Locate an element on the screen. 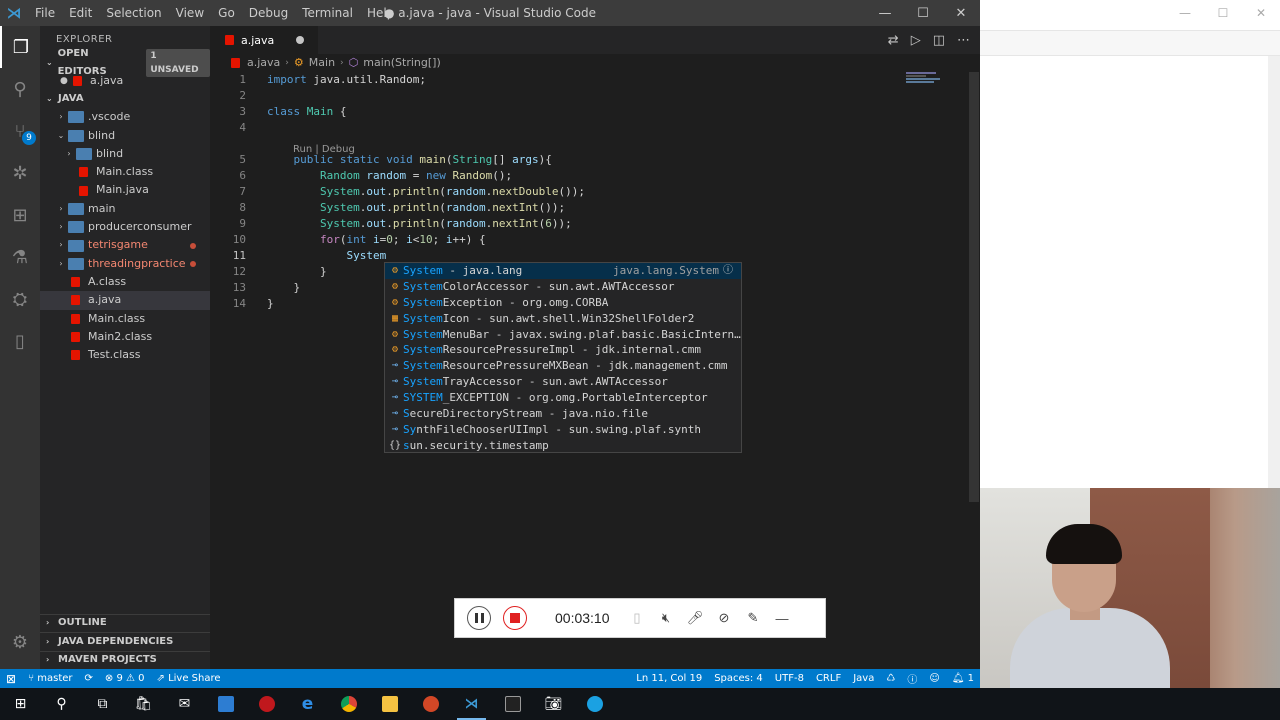  language-mode: Java is located at coordinates (863, 678).